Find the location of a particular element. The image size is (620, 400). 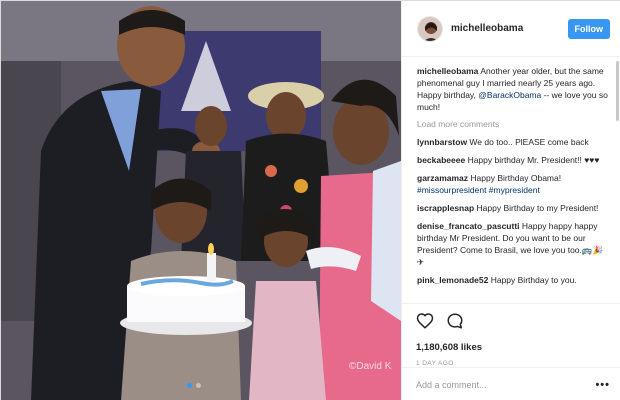

likes-count: 1,180,608 likes is located at coordinates (512, 347).